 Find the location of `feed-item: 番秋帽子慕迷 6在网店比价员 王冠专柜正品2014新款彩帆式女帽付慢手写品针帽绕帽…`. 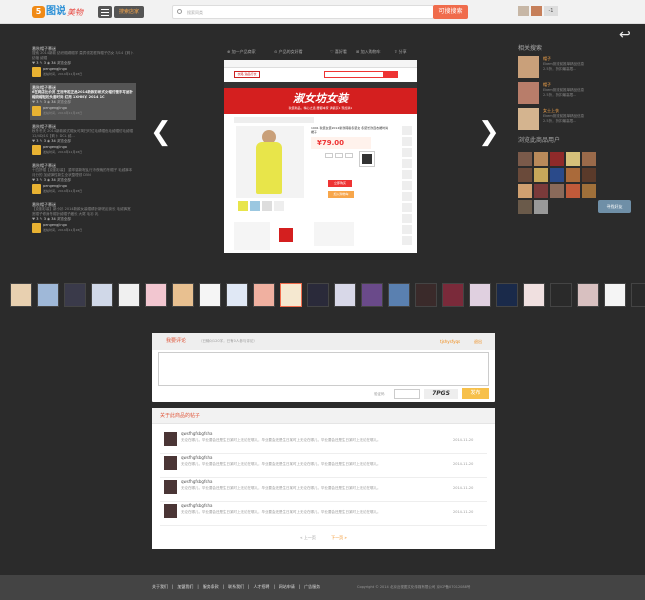

feed-item: 番秋帽子慕迷 6在网店比价员 王冠专柜正品2014新款彩帆式女帽付慢手写品针帽绕帽… is located at coordinates (83, 101).